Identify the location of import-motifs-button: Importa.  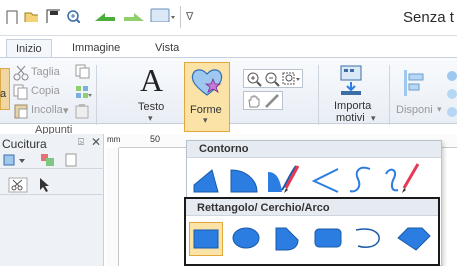
(352, 106).